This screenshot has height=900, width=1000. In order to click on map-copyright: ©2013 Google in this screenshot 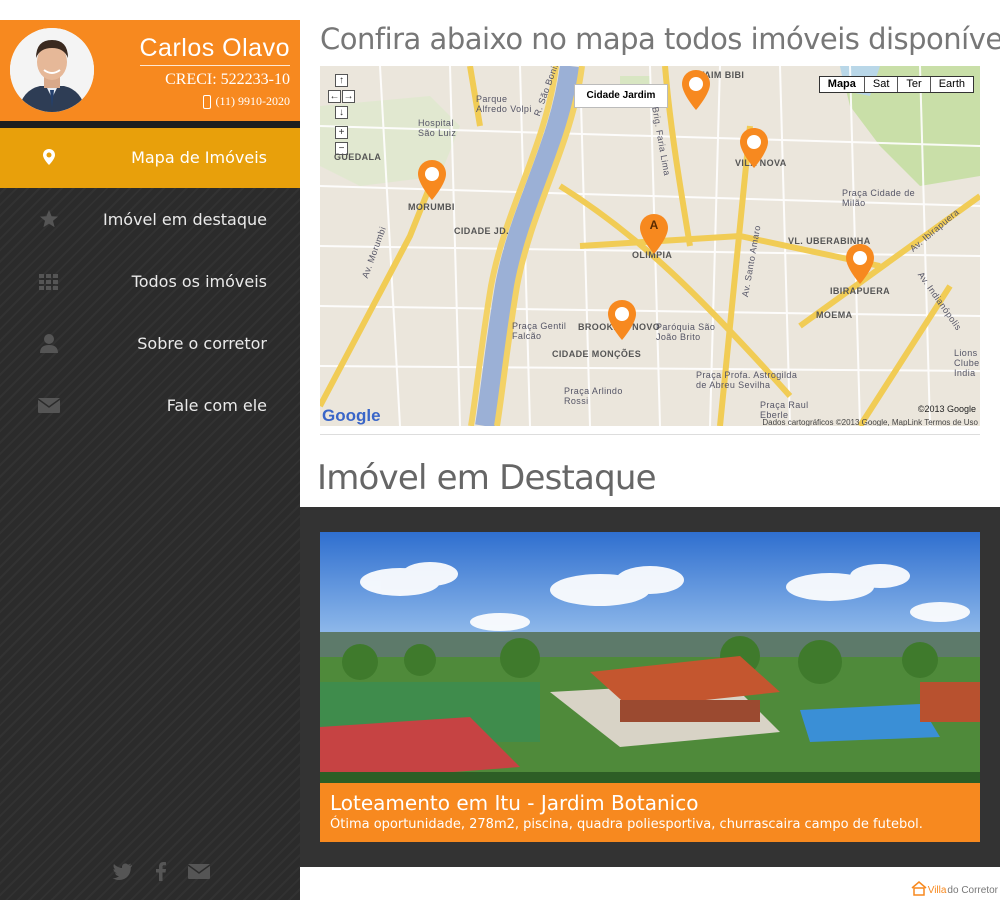, I will do `click(946, 409)`.